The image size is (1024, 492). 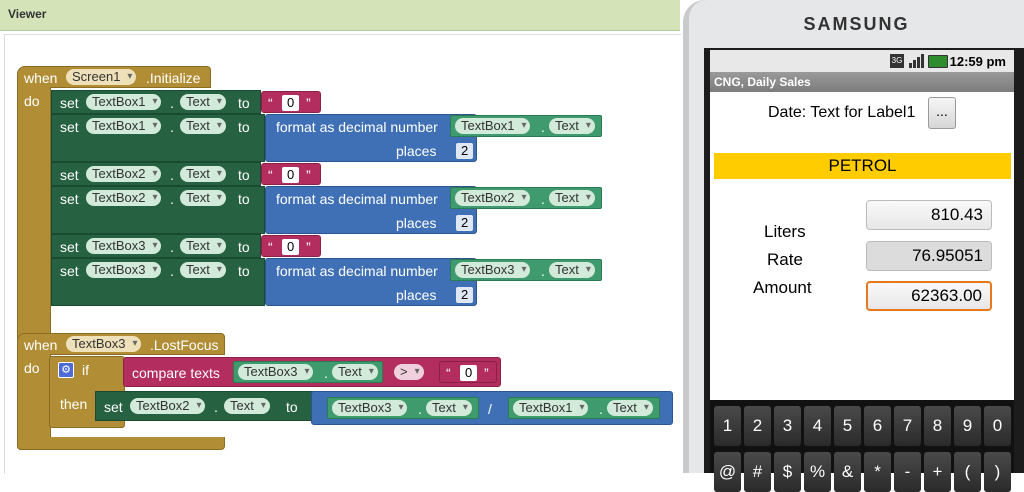 What do you see at coordinates (757, 426) in the screenshot?
I see `key-2: 2` at bounding box center [757, 426].